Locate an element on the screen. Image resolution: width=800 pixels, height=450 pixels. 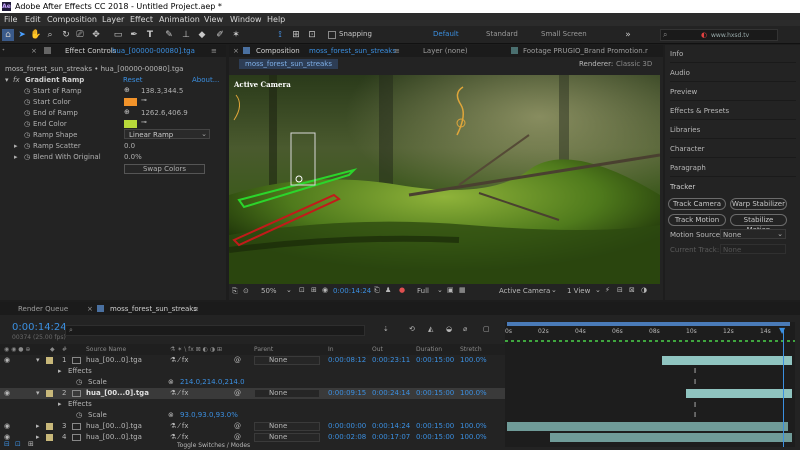
timeline-menu-icon: ≡ is located at coordinates (196, 309).